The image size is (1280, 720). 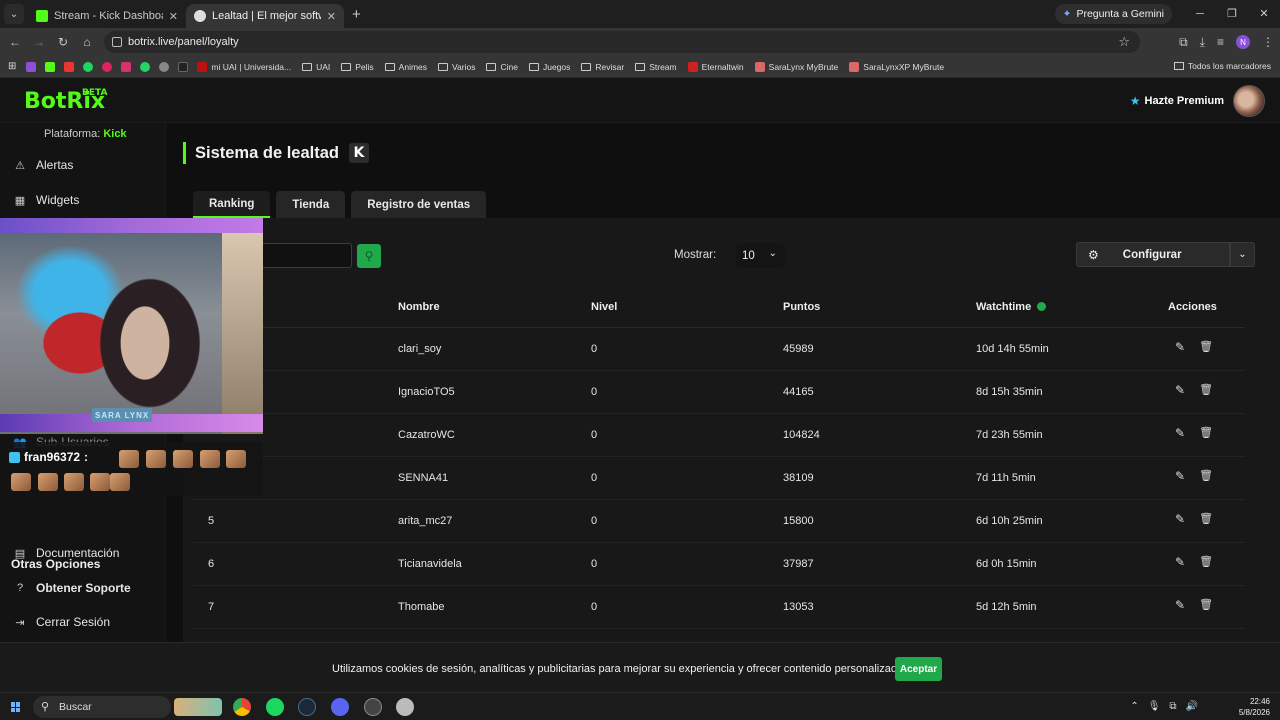 What do you see at coordinates (1254, 707) in the screenshot?
I see `system-clock: 22:46 5/8/2026` at bounding box center [1254, 707].